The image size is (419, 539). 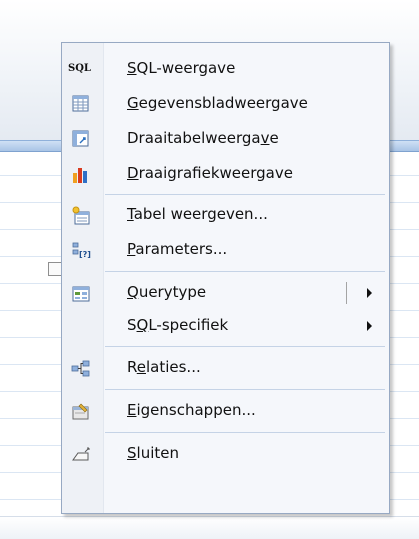 What do you see at coordinates (81, 139) in the screenshot?
I see `pivottable-icon` at bounding box center [81, 139].